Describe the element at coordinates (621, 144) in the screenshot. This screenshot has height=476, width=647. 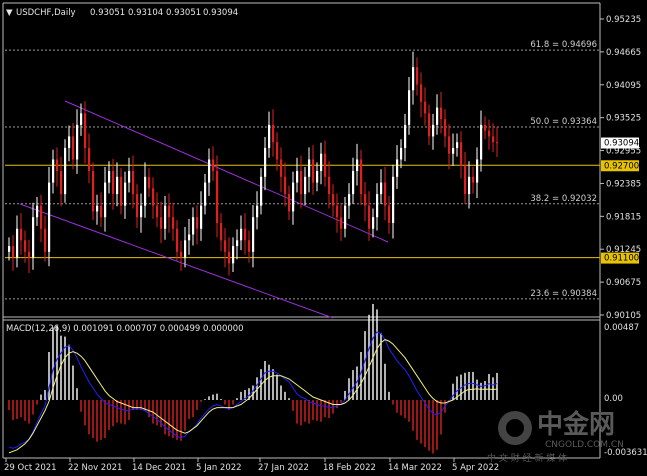
I see `current-price-tag-label: 0.93094` at that location.